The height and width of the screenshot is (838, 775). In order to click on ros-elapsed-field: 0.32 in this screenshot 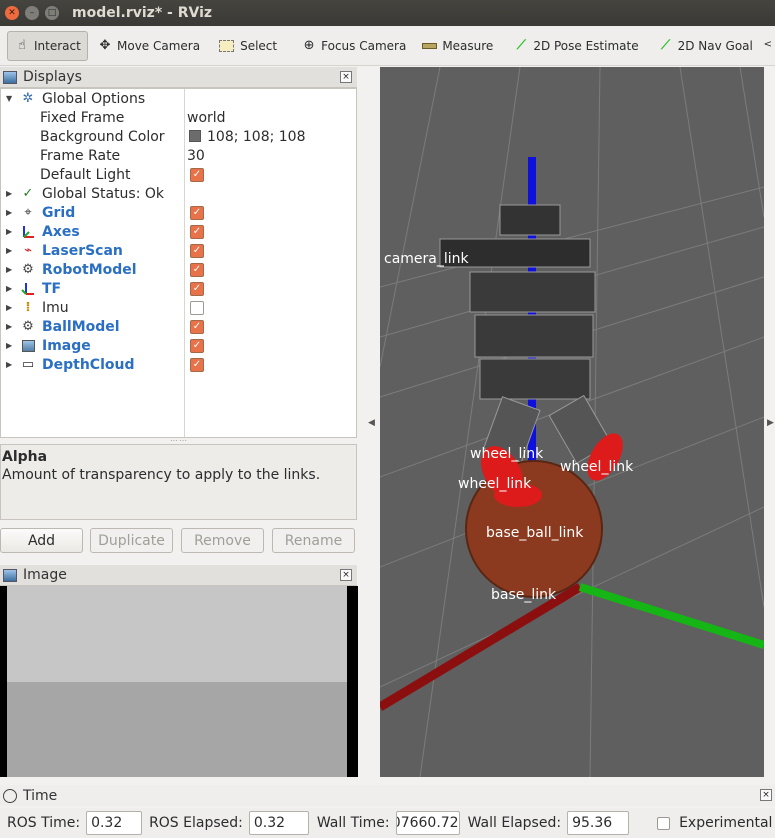, I will do `click(278, 823)`.